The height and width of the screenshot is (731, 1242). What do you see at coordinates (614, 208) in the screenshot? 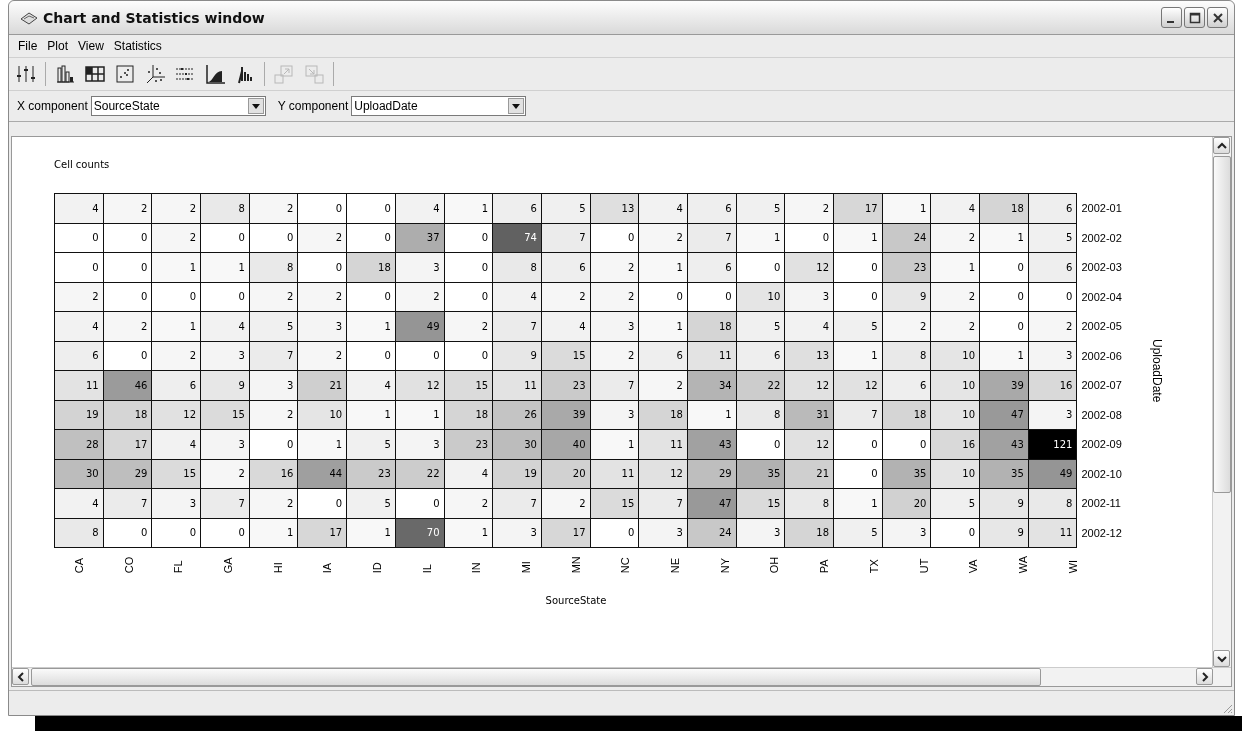
I see `table-cell: 13` at bounding box center [614, 208].